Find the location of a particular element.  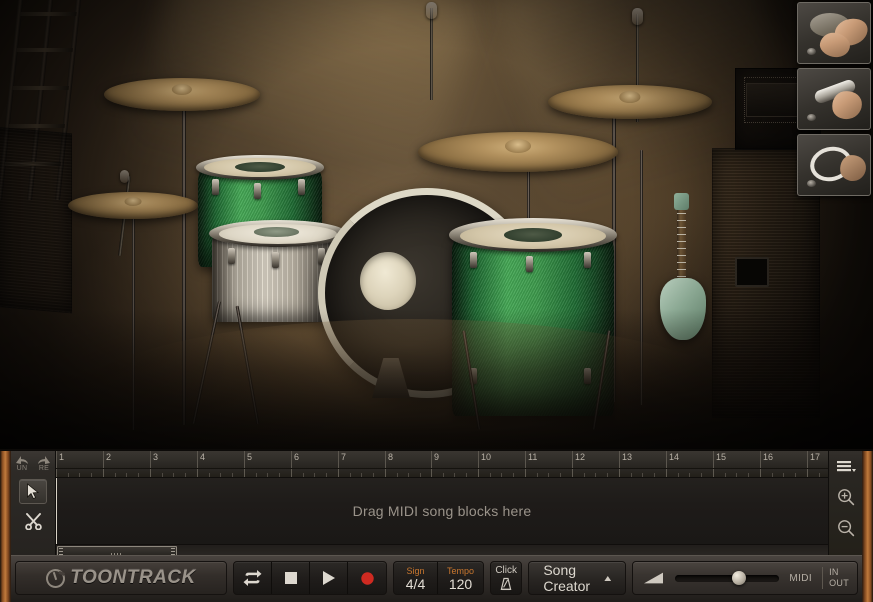

ruler-bar-number: 4 is located at coordinates (203, 457).